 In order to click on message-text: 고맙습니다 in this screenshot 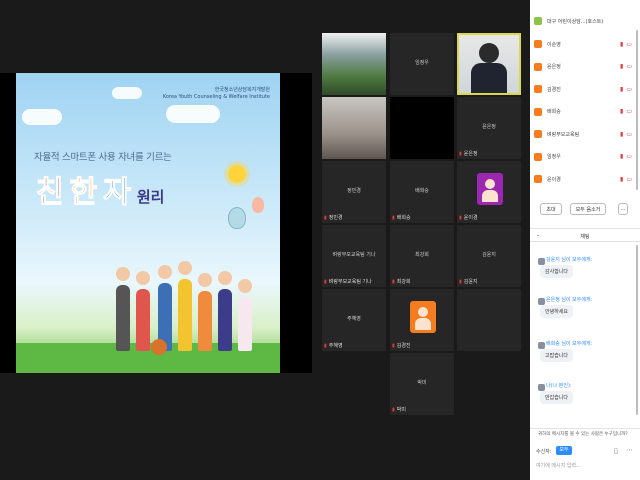, I will do `click(557, 355)`.